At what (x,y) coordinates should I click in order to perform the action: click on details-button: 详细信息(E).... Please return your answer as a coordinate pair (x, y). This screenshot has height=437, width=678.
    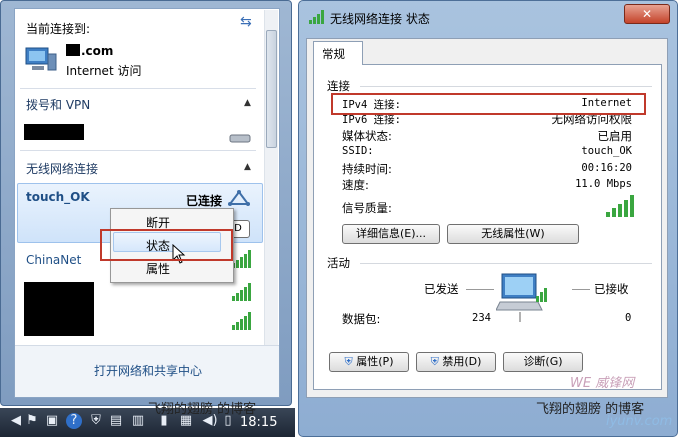
    Looking at the image, I should click on (391, 234).